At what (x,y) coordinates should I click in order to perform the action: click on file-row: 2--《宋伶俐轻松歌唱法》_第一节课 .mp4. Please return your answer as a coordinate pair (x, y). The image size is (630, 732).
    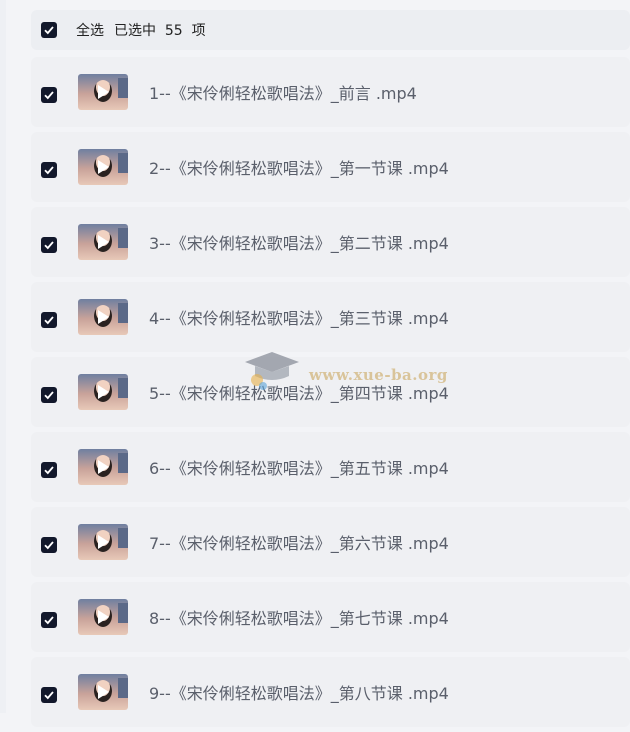
    Looking at the image, I should click on (330, 167).